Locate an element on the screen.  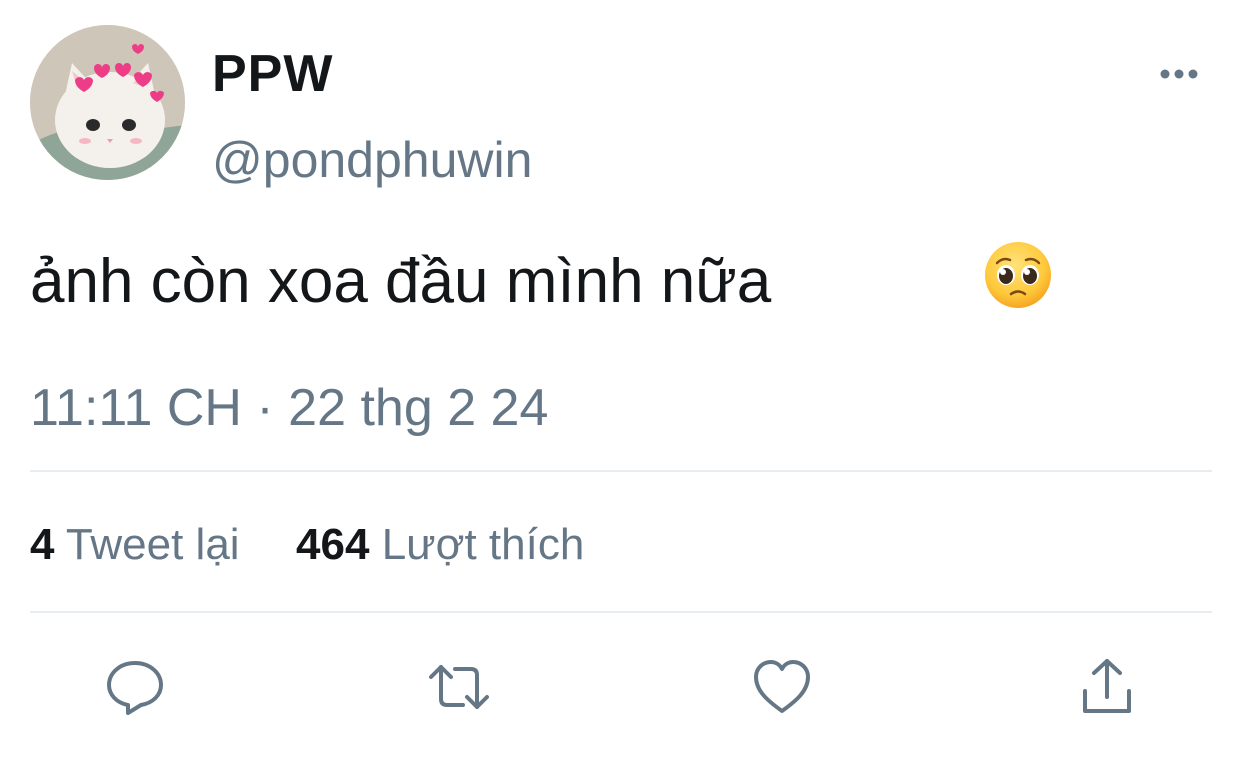
display-name: PPW is located at coordinates (272, 74).